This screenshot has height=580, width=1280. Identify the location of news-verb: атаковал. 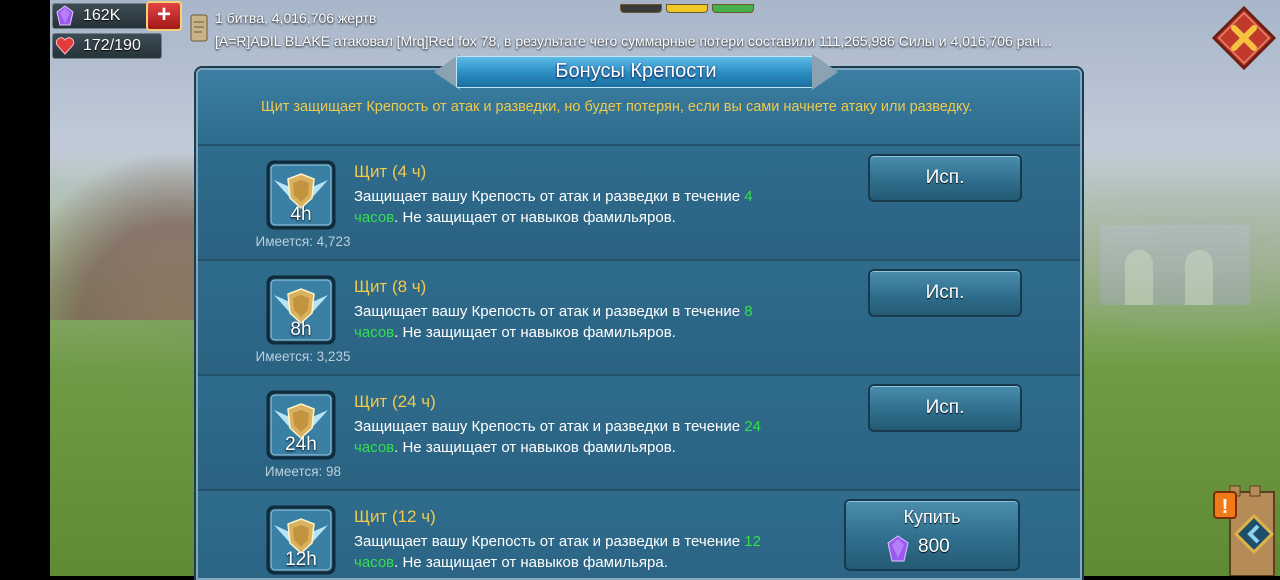
(363, 41).